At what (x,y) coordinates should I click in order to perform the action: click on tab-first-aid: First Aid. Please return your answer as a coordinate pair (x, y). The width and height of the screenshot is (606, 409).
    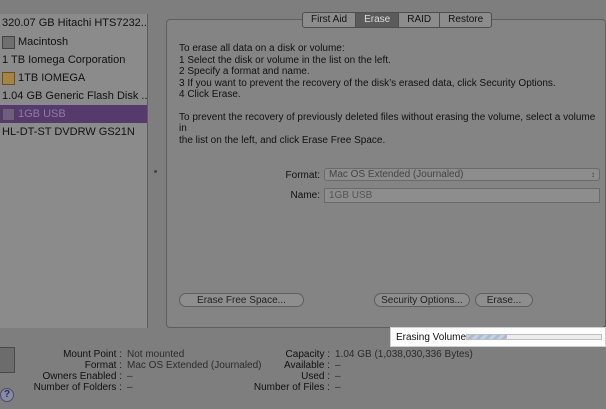
    Looking at the image, I should click on (330, 20).